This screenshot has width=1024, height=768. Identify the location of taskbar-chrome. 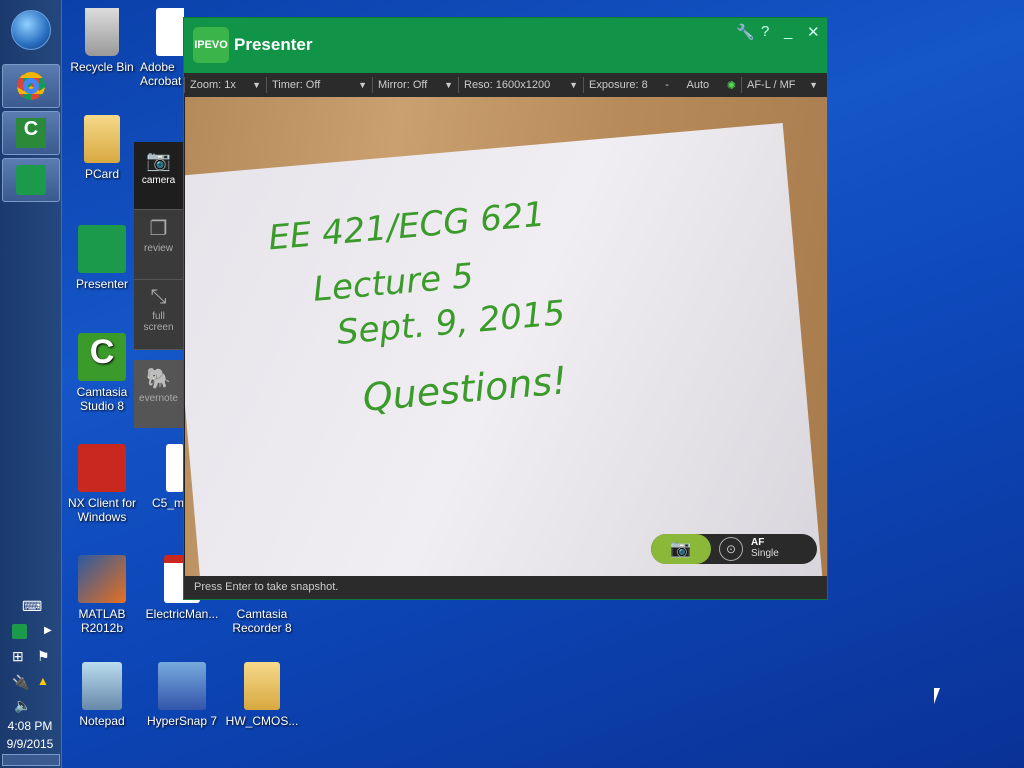
(31, 86).